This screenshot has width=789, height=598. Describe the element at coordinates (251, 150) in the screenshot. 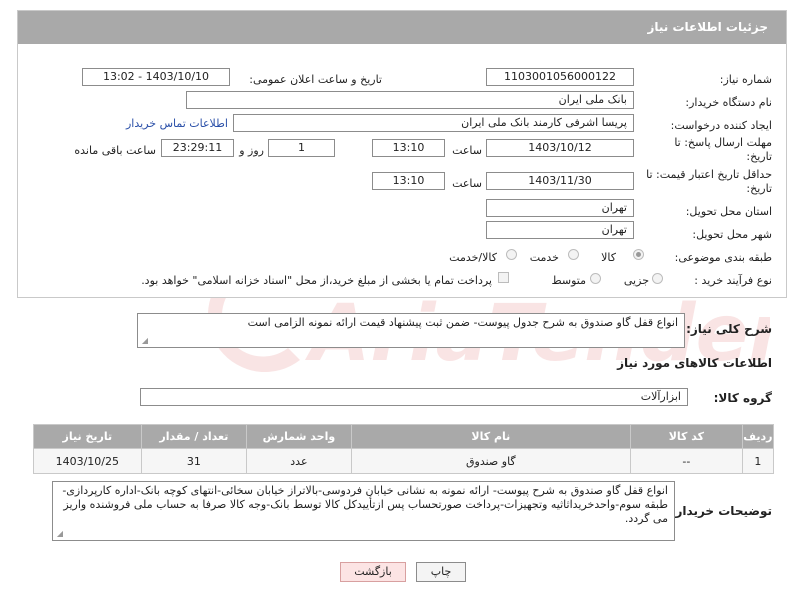

I see `days-label: روز و` at that location.